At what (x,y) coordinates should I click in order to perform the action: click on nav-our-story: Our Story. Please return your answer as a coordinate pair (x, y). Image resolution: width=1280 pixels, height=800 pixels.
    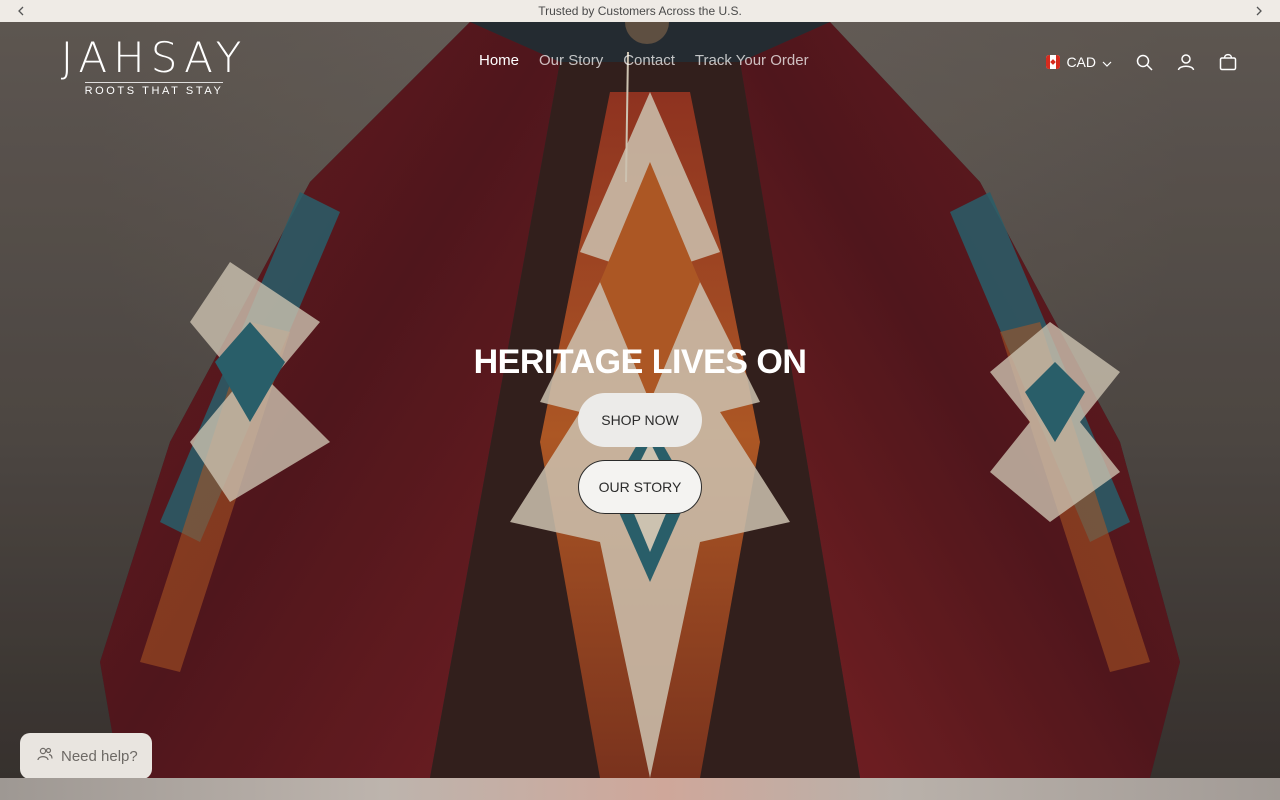
    Looking at the image, I should click on (571, 60).